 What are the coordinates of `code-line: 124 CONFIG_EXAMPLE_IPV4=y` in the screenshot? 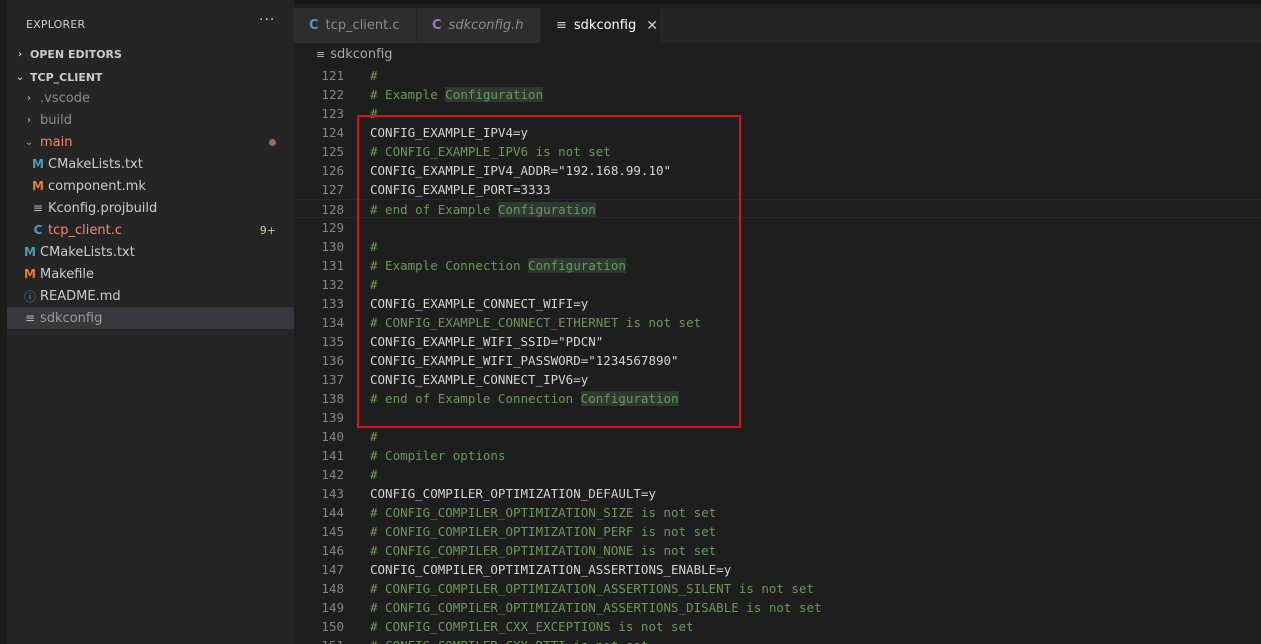 It's located at (777, 132).